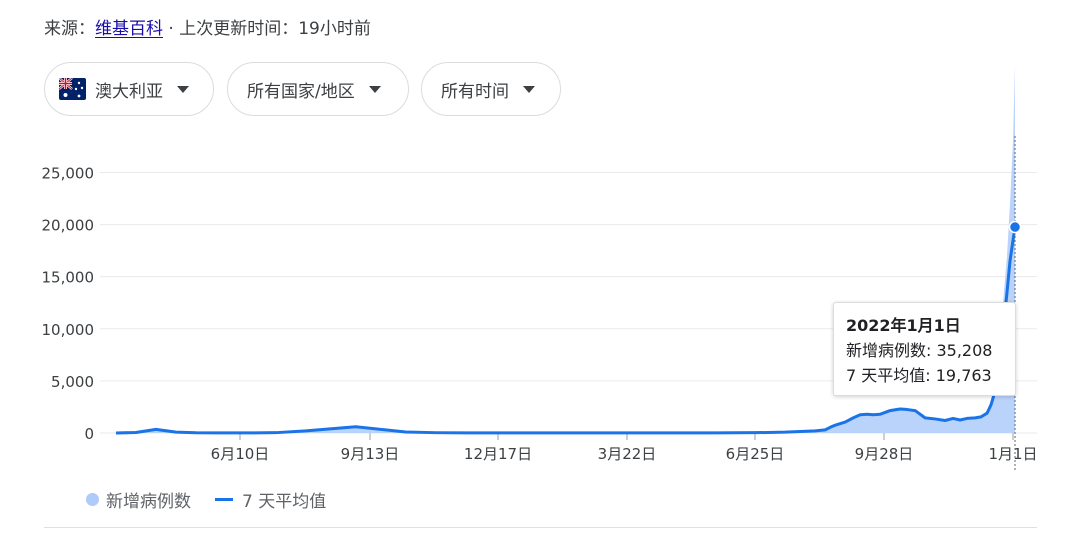  I want to click on y-tick-label: 15,000, so click(68, 278).